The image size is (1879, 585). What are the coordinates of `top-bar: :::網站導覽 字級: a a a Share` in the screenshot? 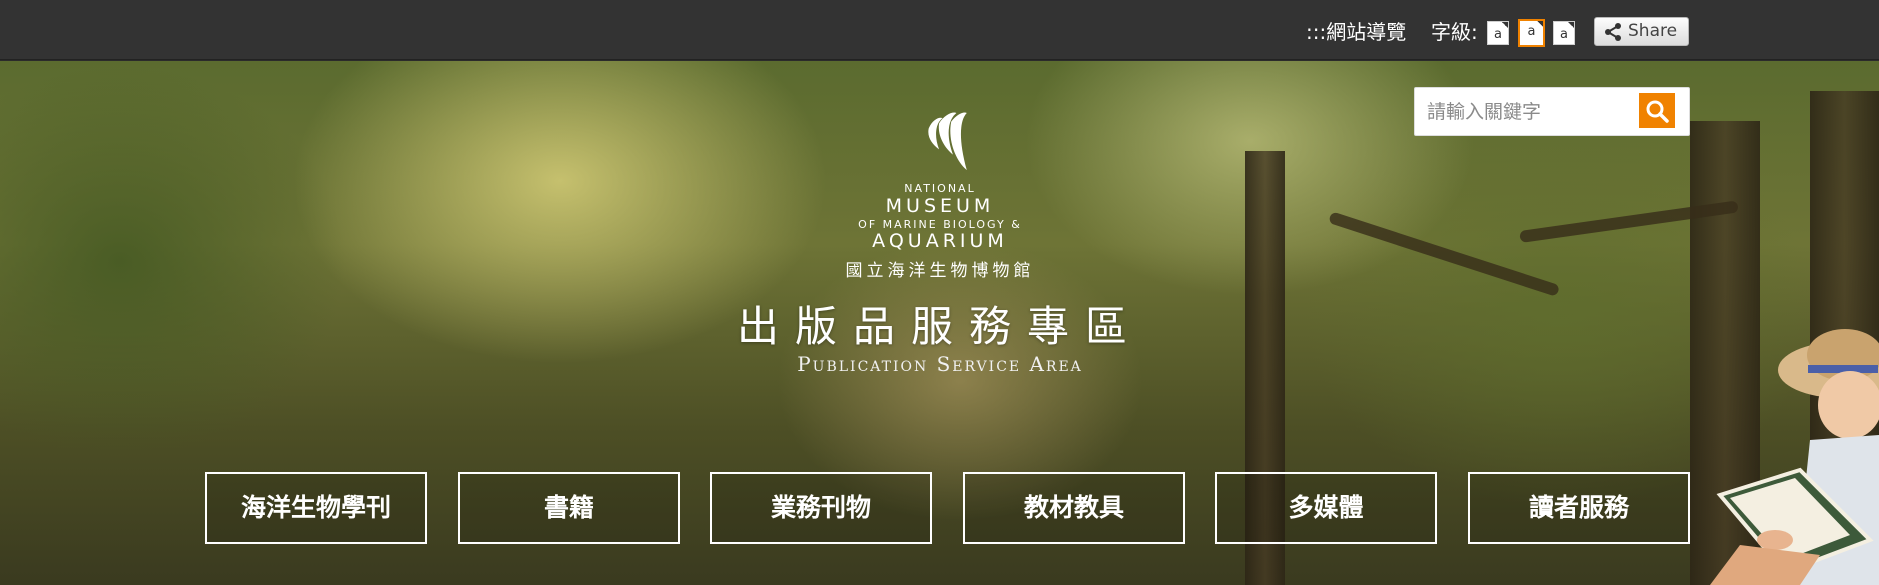 It's located at (939, 30).